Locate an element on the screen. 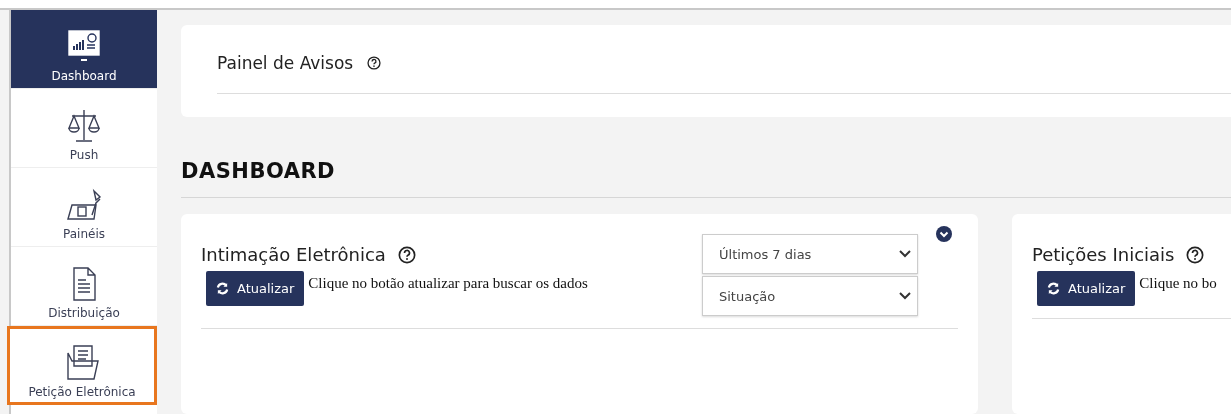 This screenshot has width=1231, height=414. select-field: Últimos 7 dias is located at coordinates (810, 254).